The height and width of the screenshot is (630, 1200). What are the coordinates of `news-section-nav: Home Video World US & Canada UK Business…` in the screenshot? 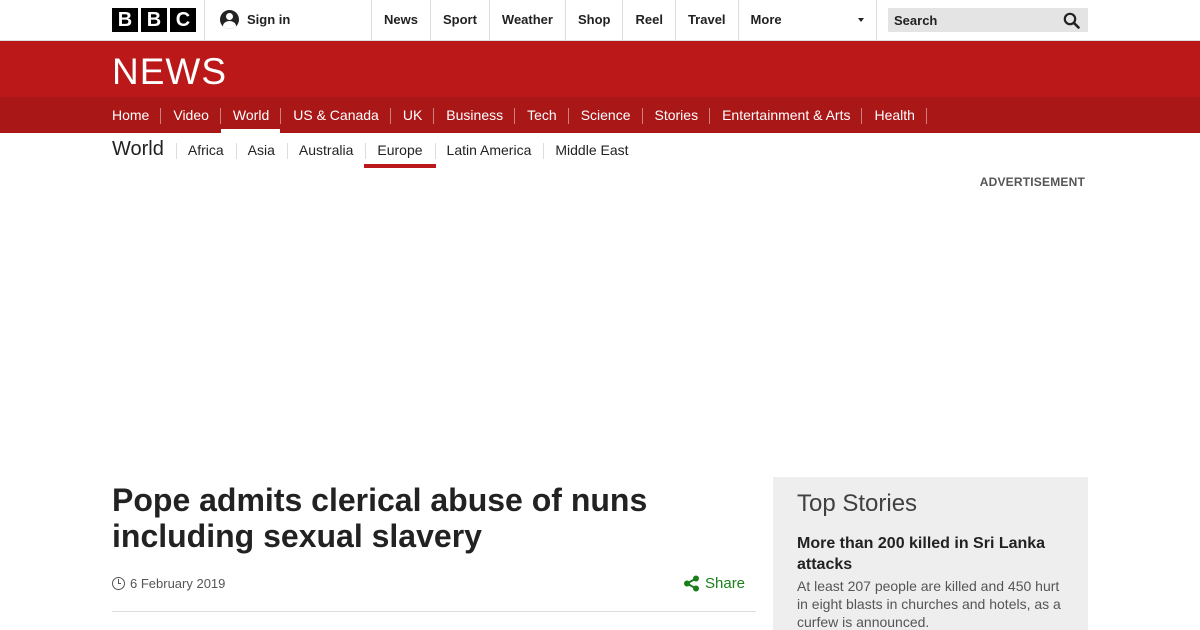 It's located at (600, 115).